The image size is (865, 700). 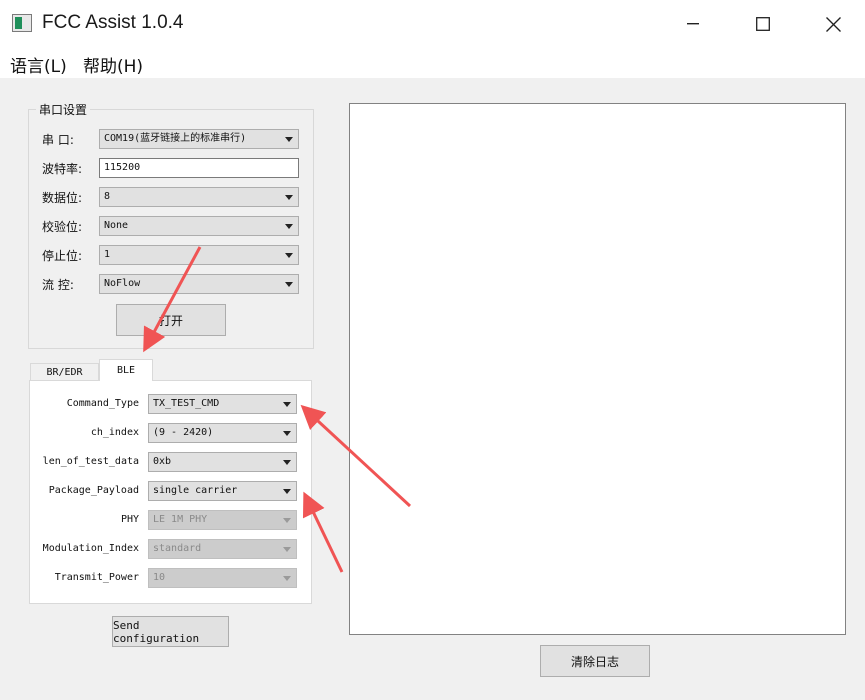 What do you see at coordinates (222, 462) in the screenshot?
I see `len-of-test-data-select: 0xb` at bounding box center [222, 462].